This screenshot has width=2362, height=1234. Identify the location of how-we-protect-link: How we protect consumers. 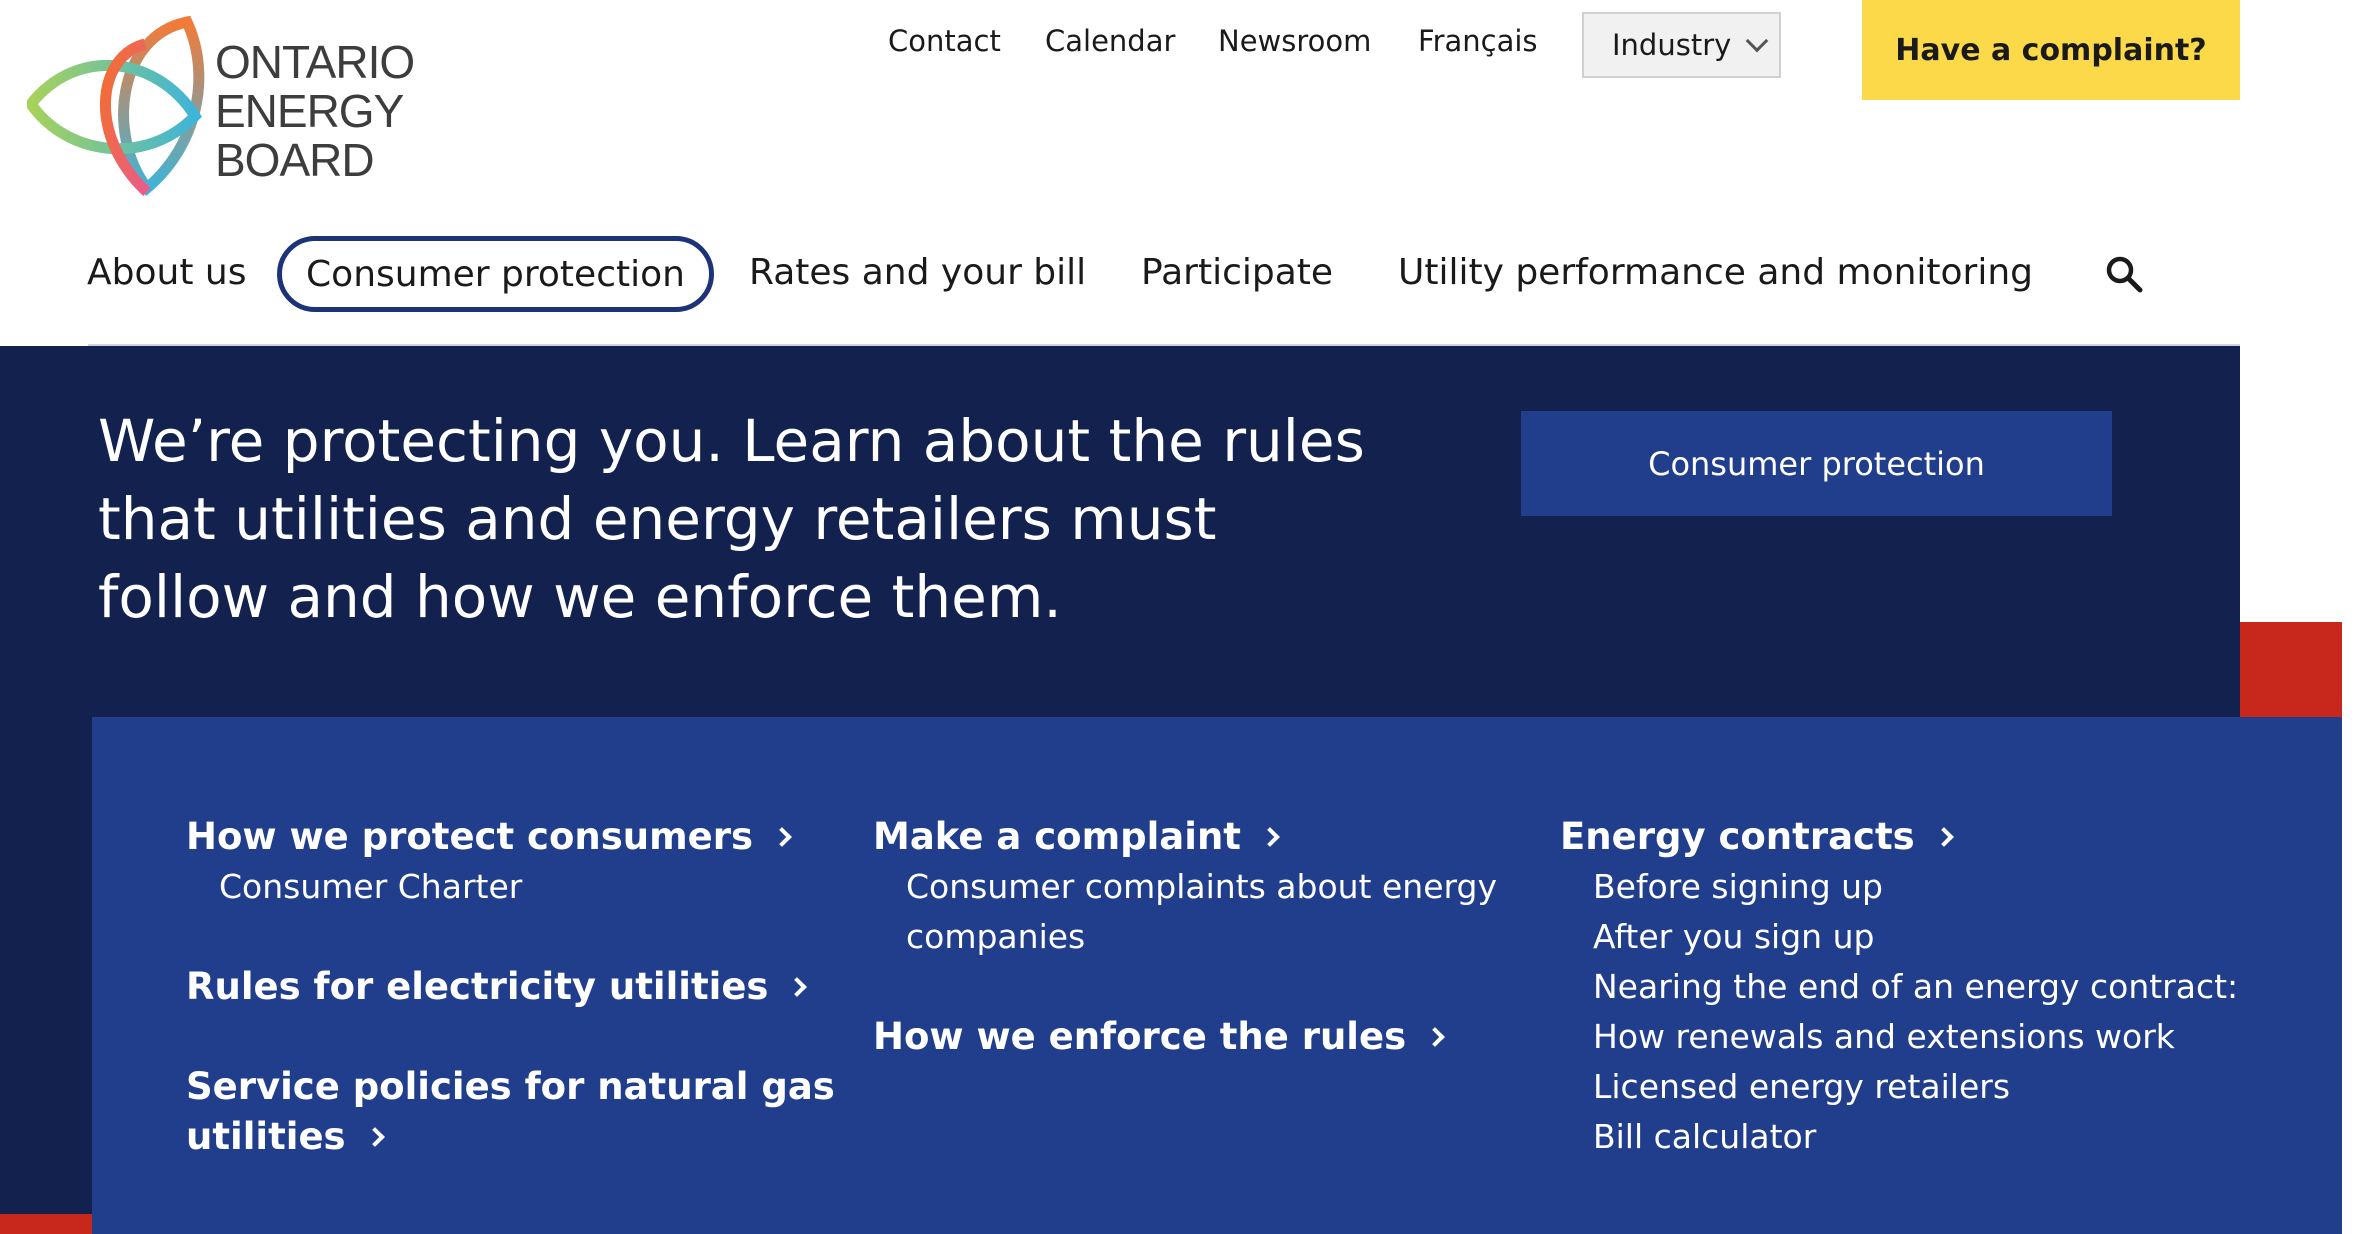
(489, 837).